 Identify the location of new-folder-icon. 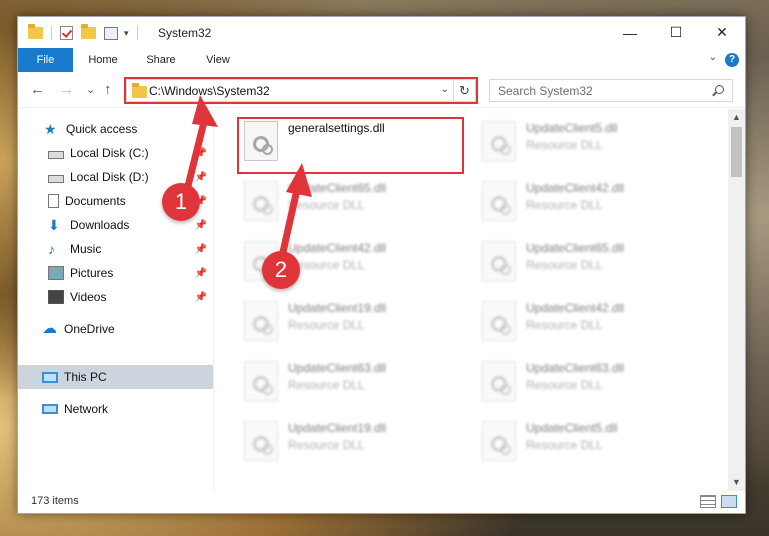
(88, 31).